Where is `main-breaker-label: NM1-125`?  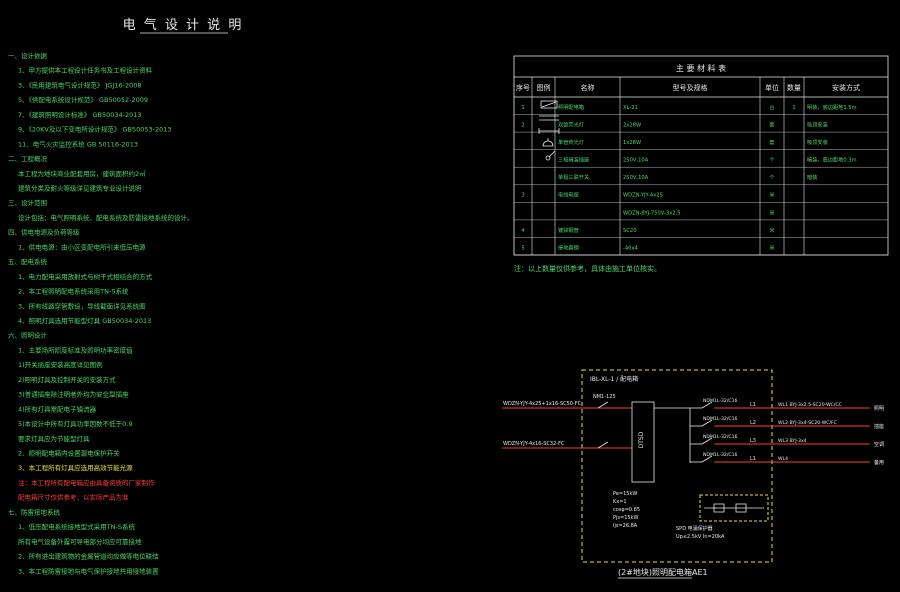
main-breaker-label: NM1-125 is located at coordinates (604, 397).